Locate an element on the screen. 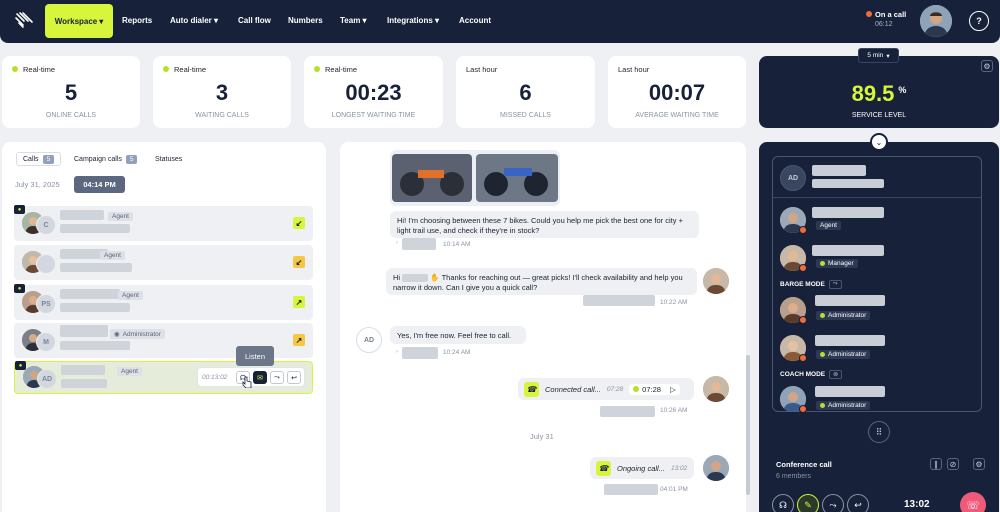 This screenshot has height=512, width=1000. mute-icon: ⊘ is located at coordinates (953, 464).